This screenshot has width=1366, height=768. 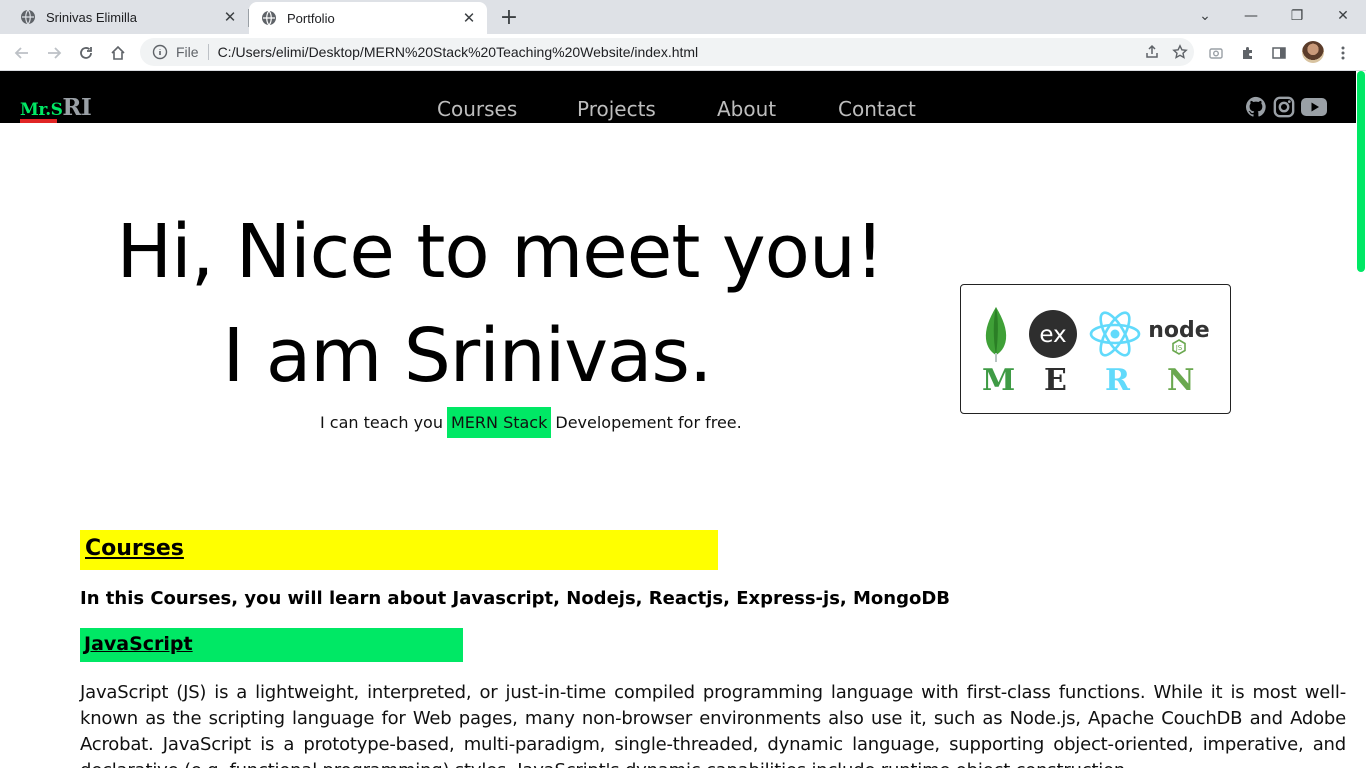 I want to click on instagram-icon, so click(x=1284, y=107).